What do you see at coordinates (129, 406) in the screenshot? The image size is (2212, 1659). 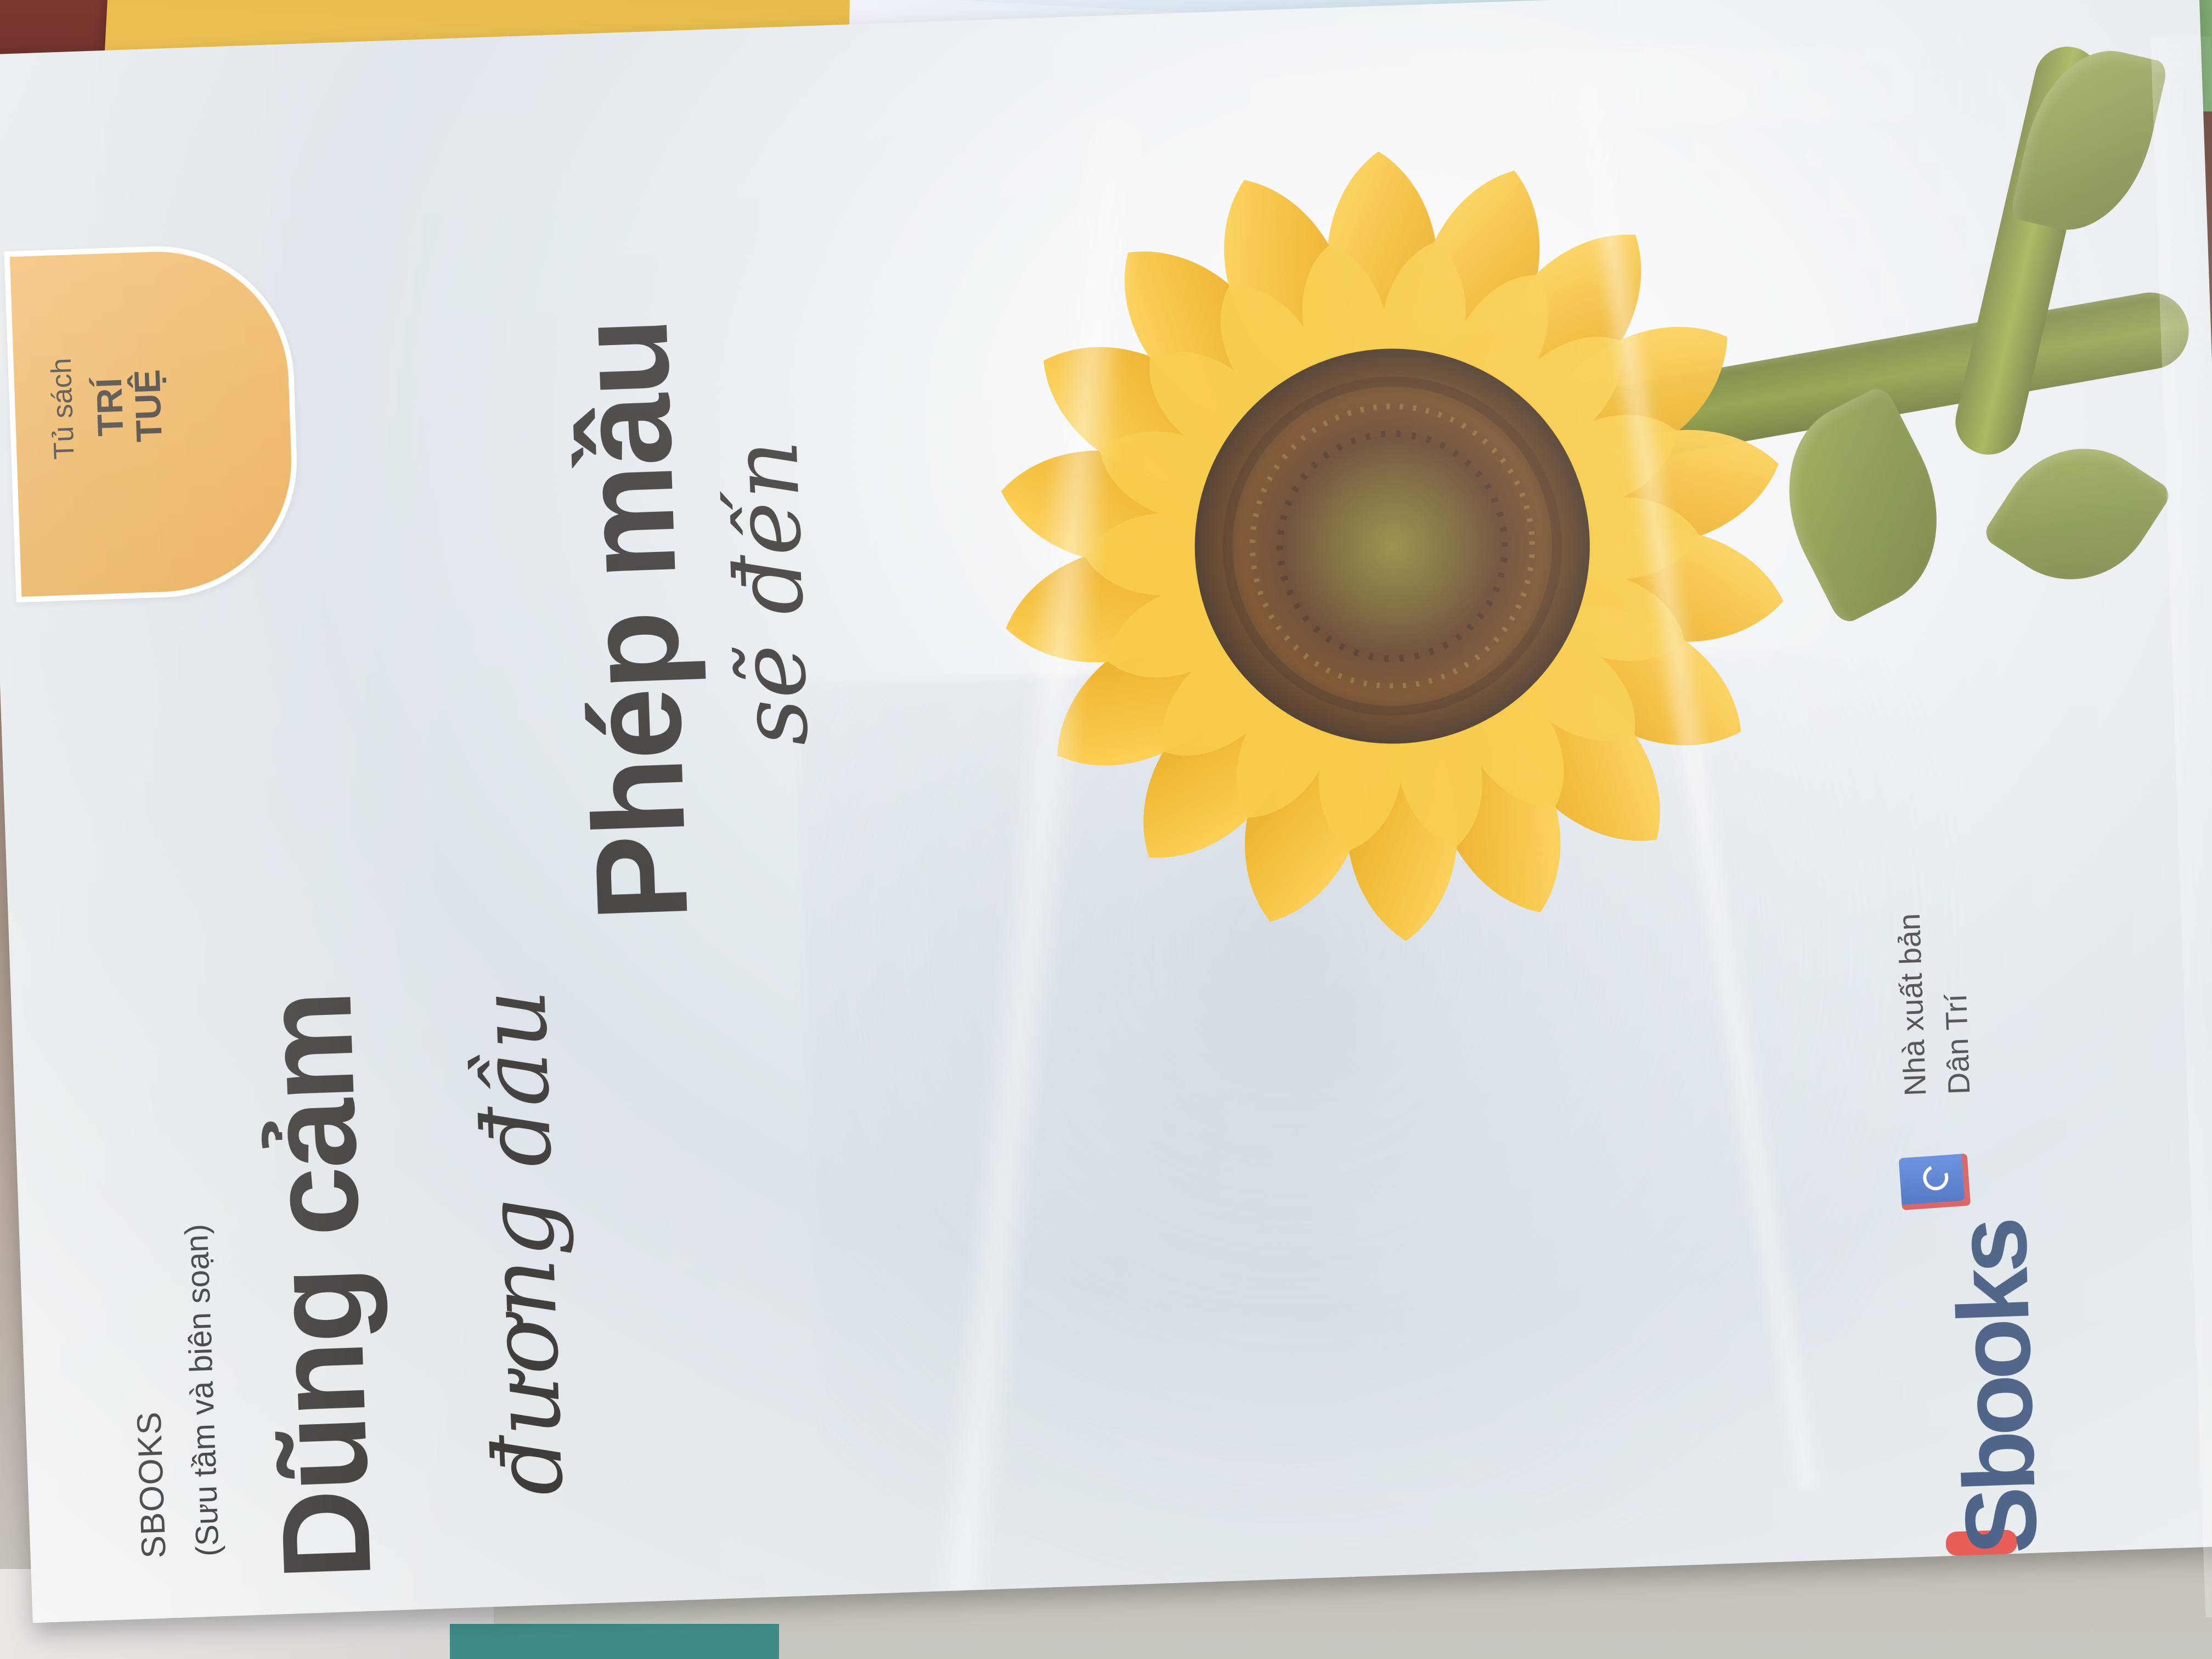 I see `series-name: TRÍ TUỆ` at bounding box center [129, 406].